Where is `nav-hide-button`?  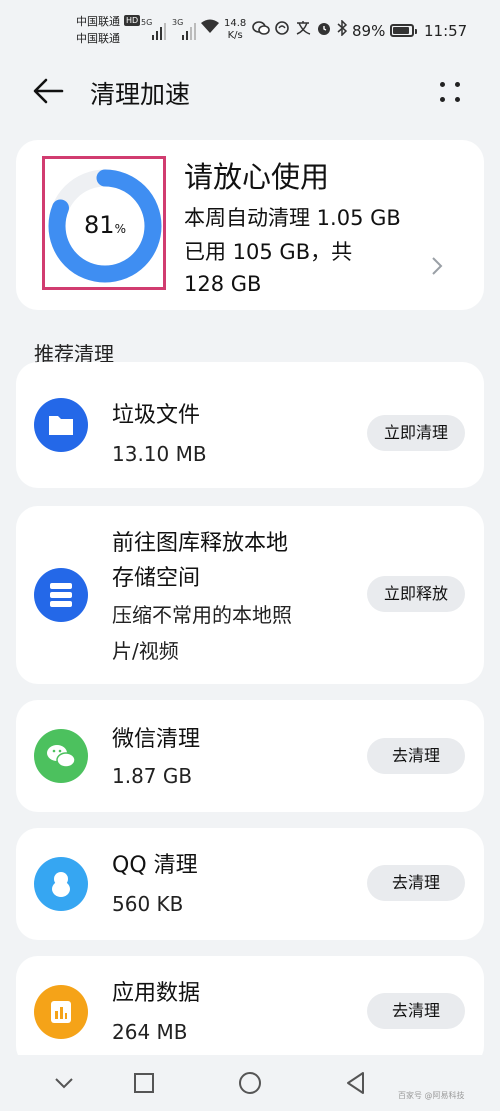 nav-hide-button is located at coordinates (64, 1083).